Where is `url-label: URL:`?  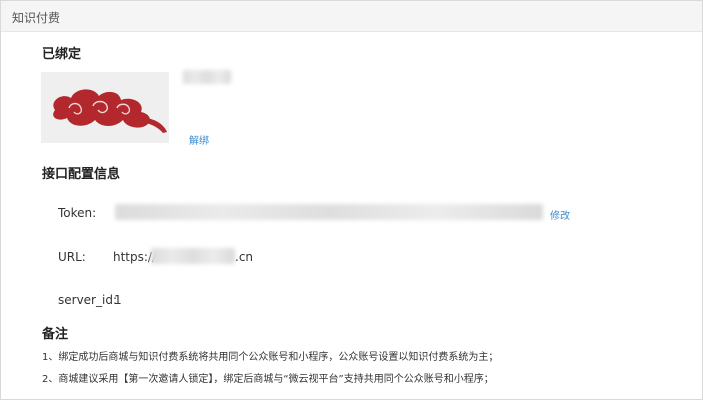
url-label: URL: is located at coordinates (72, 257).